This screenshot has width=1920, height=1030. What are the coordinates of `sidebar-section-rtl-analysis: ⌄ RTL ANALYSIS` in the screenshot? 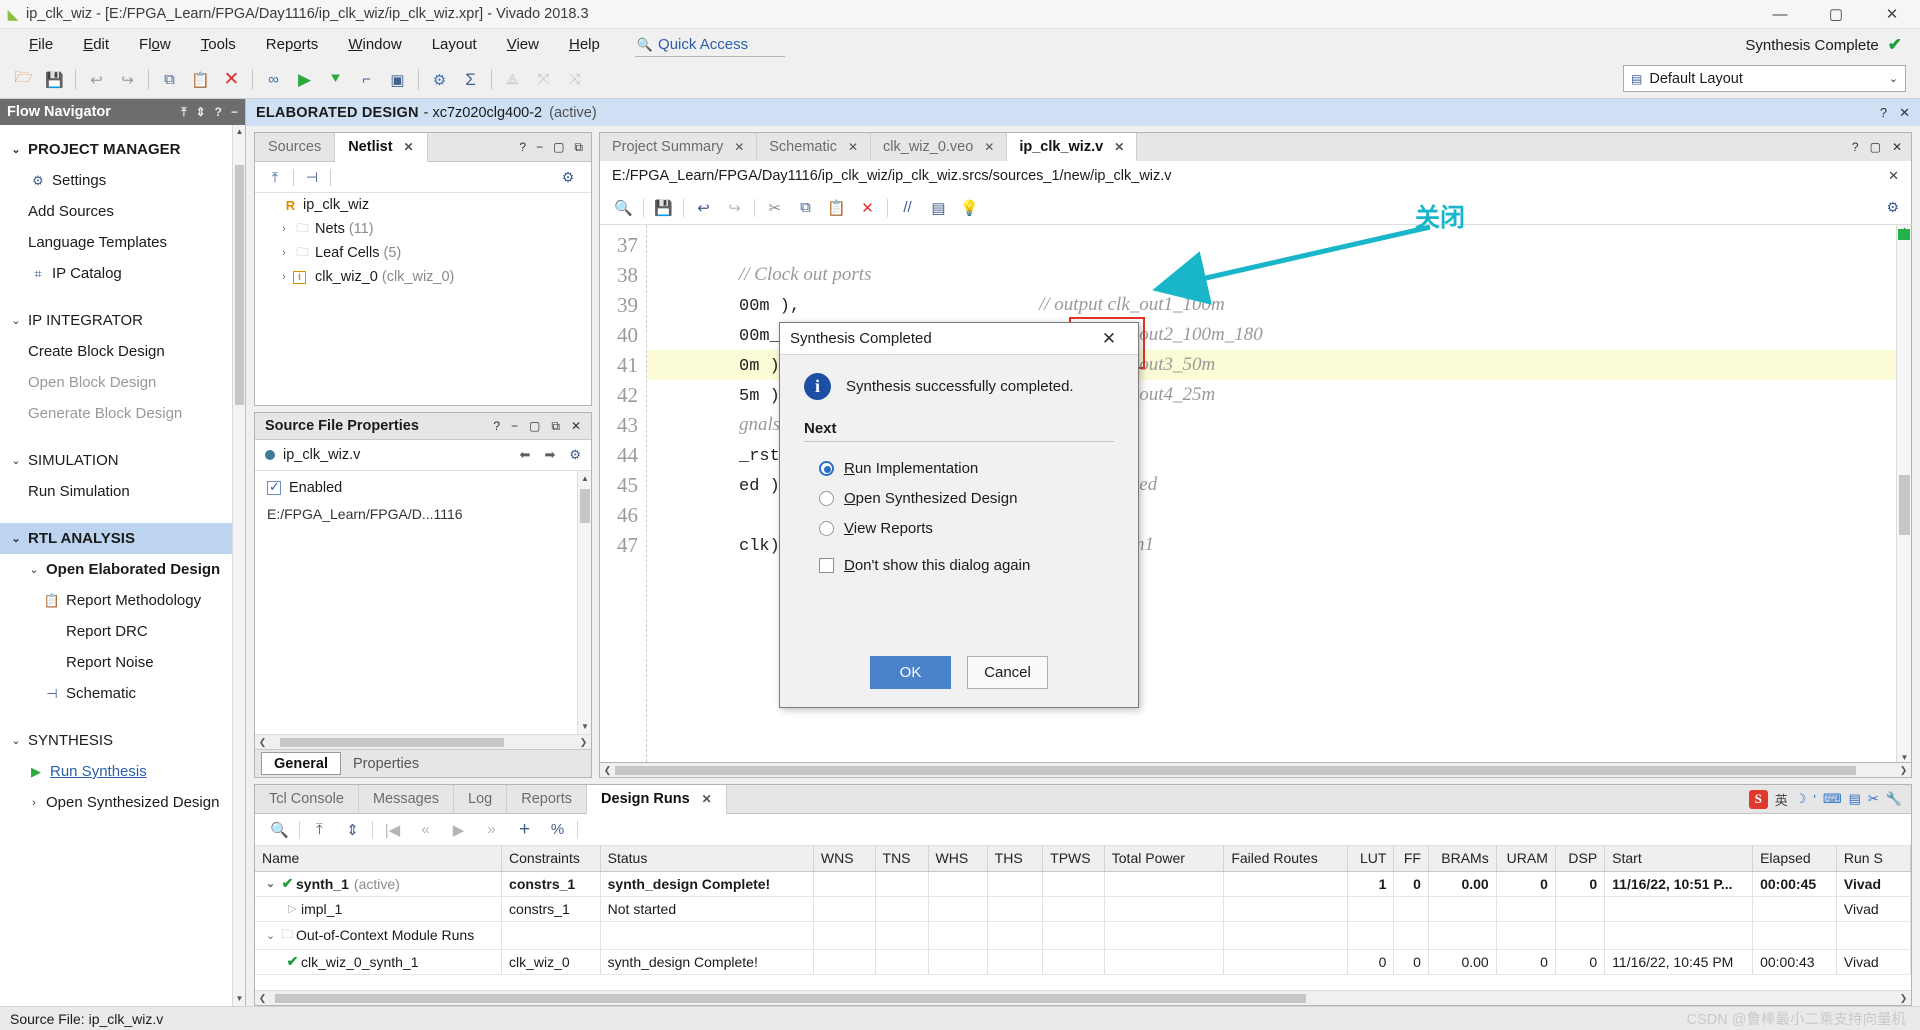 It's located at (122, 538).